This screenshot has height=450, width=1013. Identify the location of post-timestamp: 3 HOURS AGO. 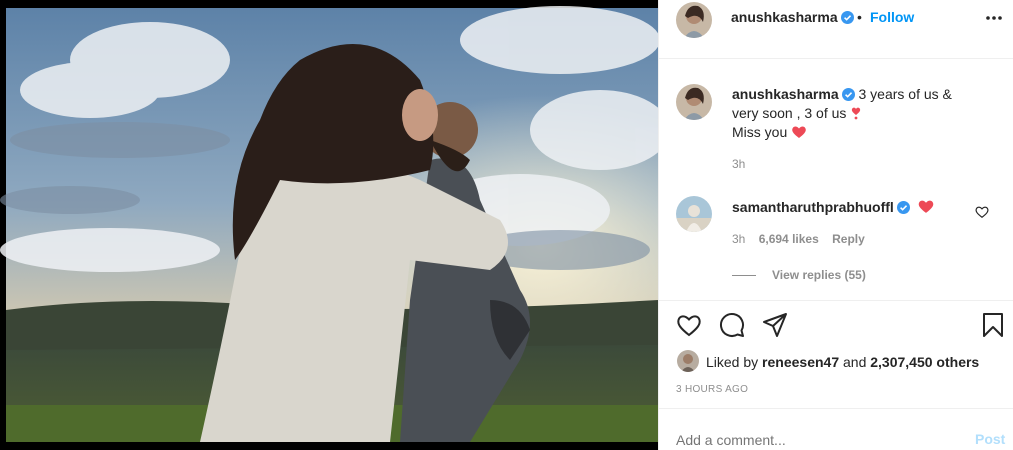
(712, 389).